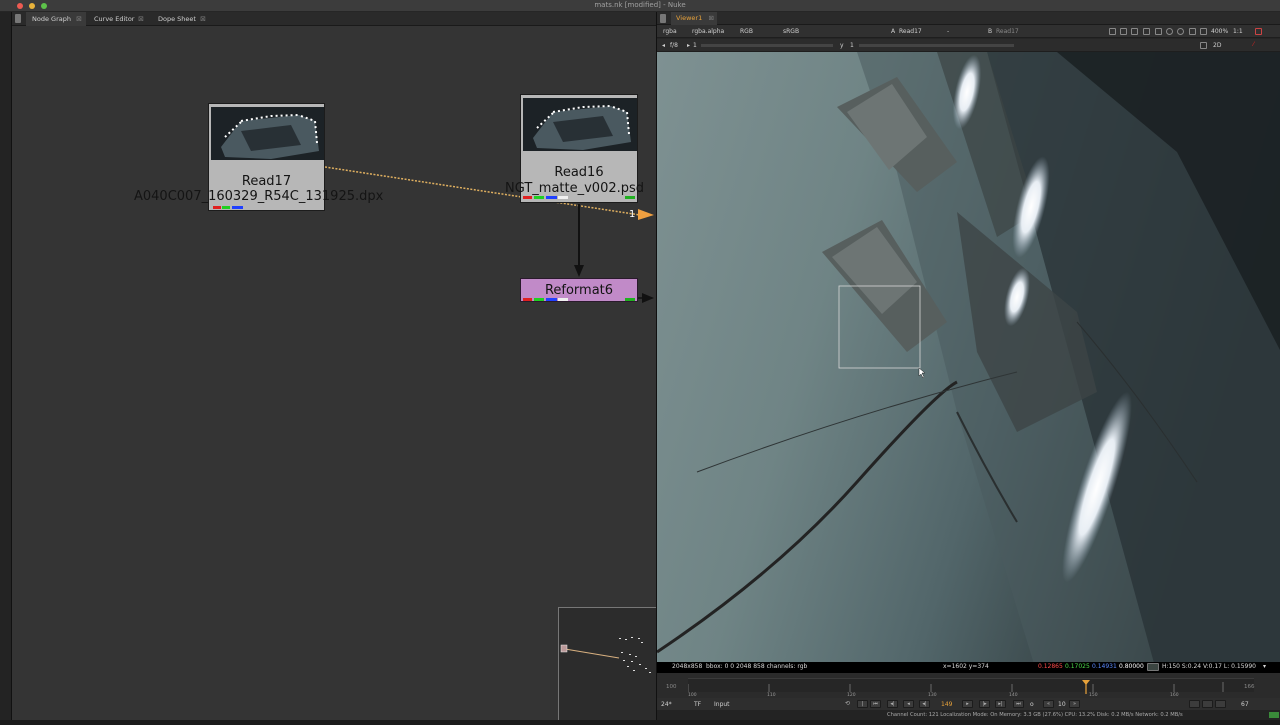 The image size is (1280, 725). Describe the element at coordinates (1007, 31) in the screenshot. I see `b-input-dropdown: Read17` at that location.